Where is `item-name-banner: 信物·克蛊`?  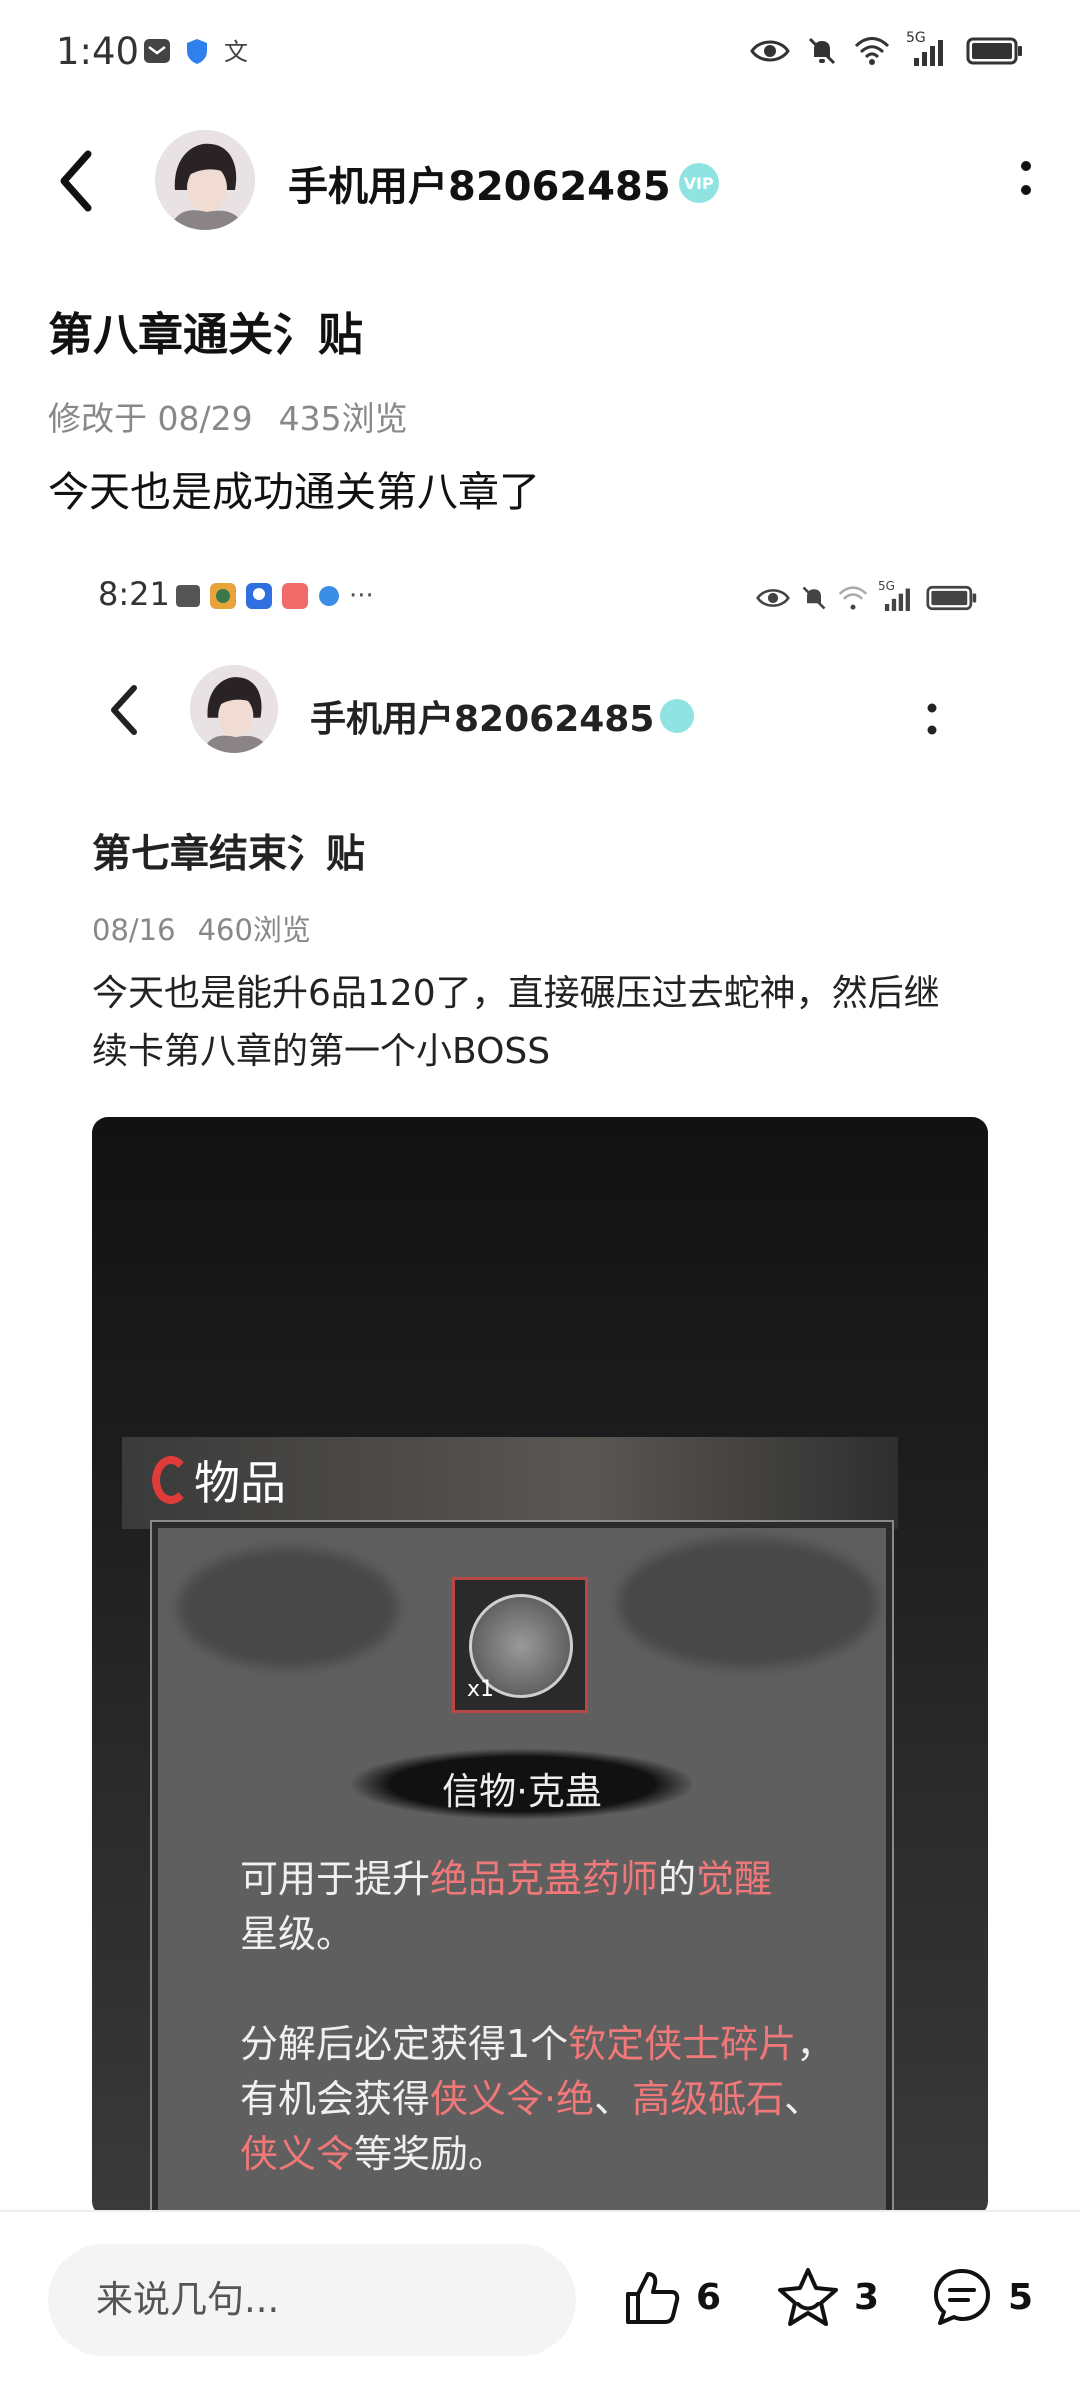 item-name-banner: 信物·克蛊 is located at coordinates (522, 1784).